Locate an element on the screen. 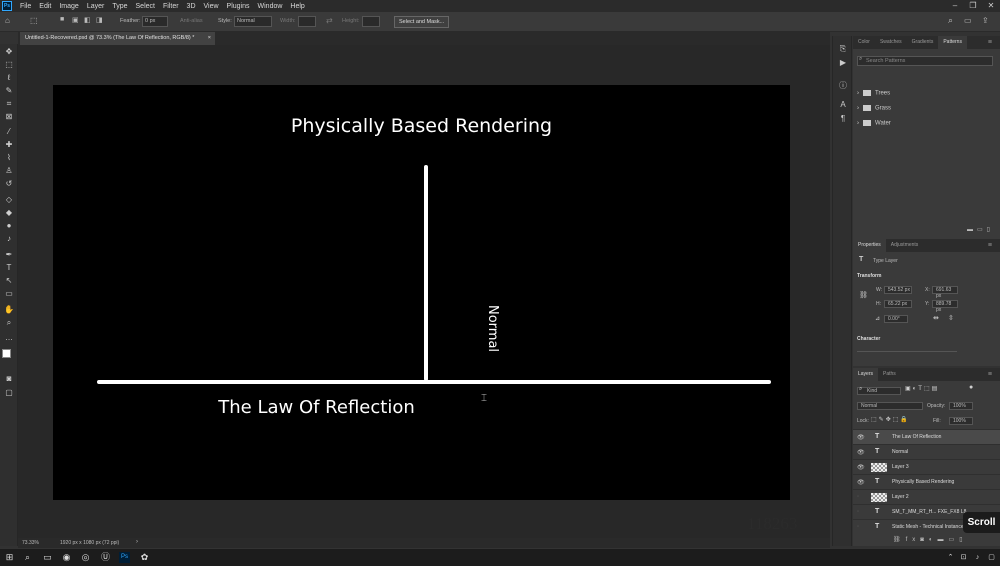  layers-footer-icons: ⛓fx◙◐▬▭▯ is located at coordinates (930, 539).